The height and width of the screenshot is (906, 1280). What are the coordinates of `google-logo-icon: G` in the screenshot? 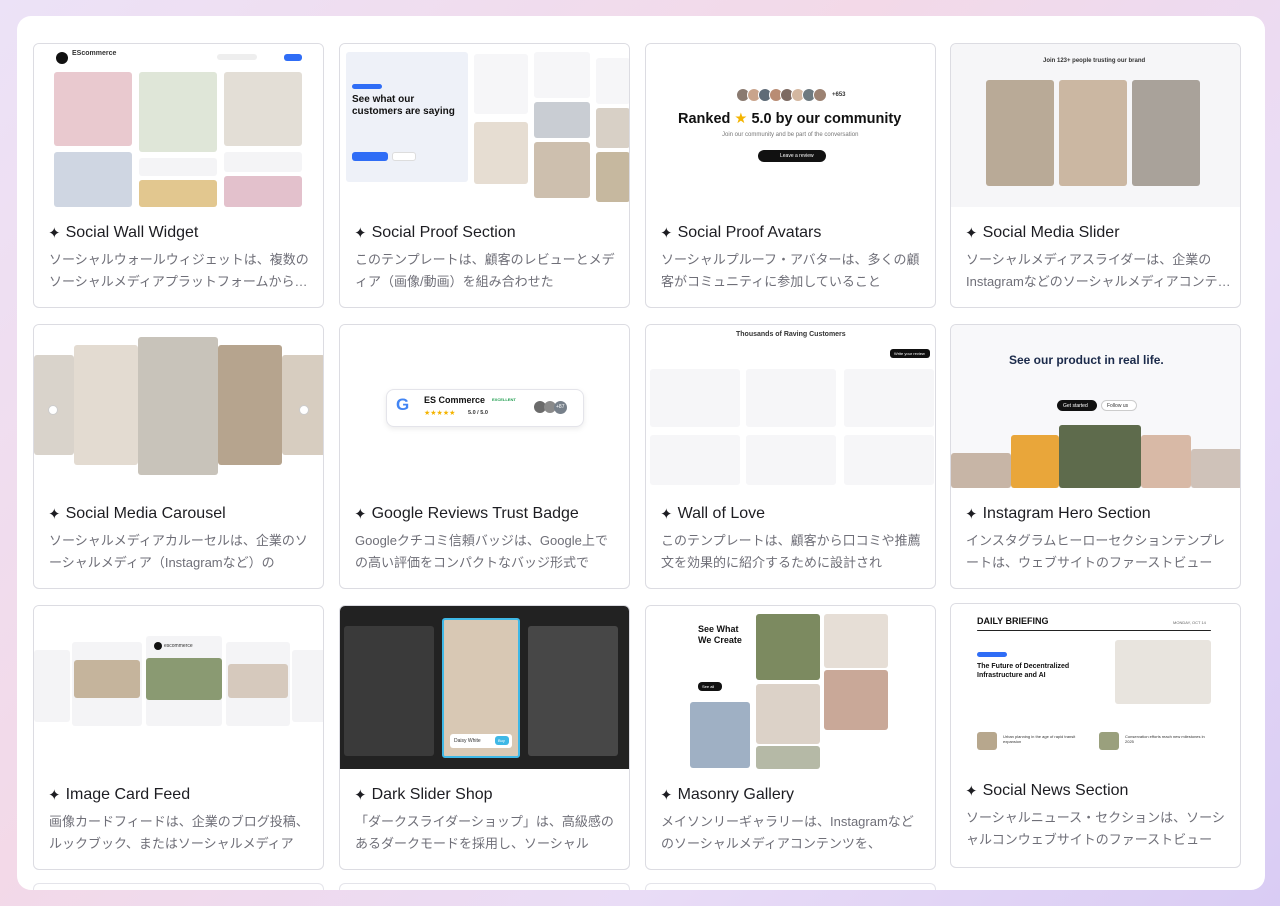 It's located at (403, 404).